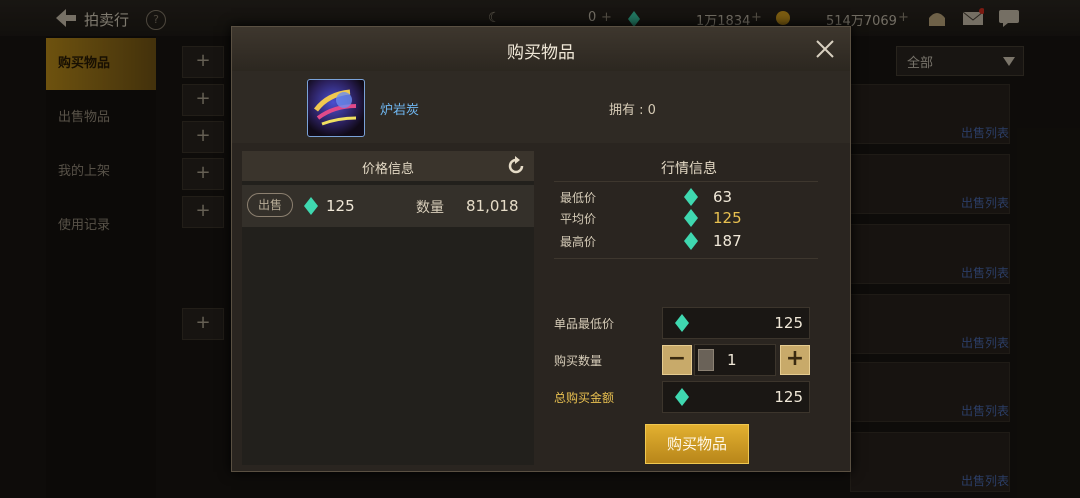 The height and width of the screenshot is (498, 1080). Describe the element at coordinates (400, 110) in the screenshot. I see `item-name: 炉岩炭` at that location.